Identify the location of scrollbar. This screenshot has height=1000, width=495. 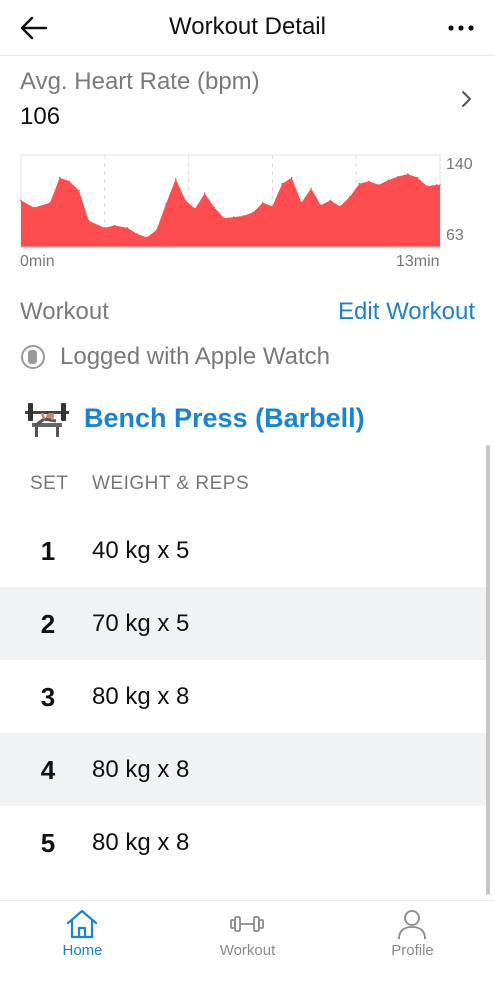
(488, 670).